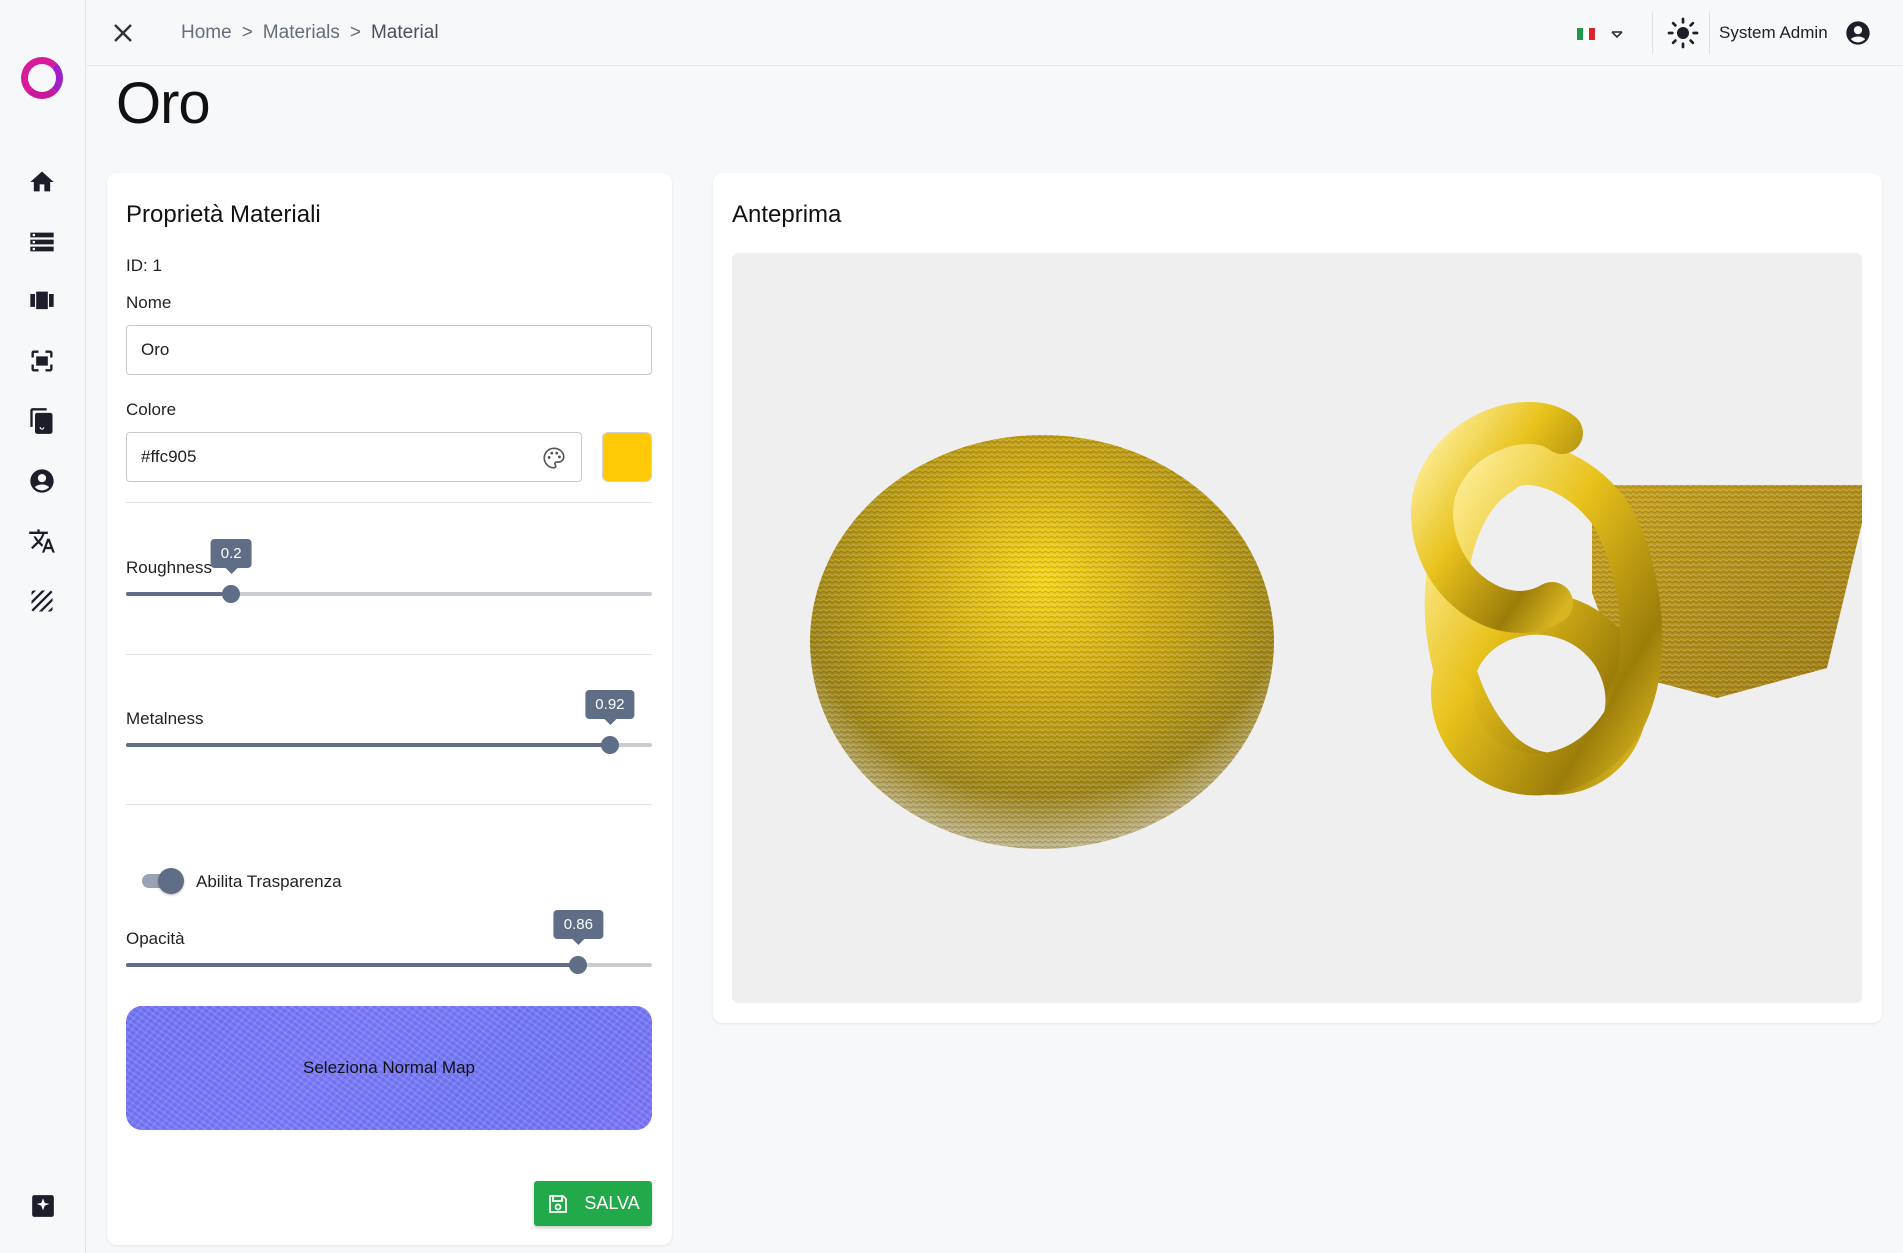 The width and height of the screenshot is (1903, 1253). What do you see at coordinates (301, 33) in the screenshot?
I see `breadcrumb-materials: Materials` at bounding box center [301, 33].